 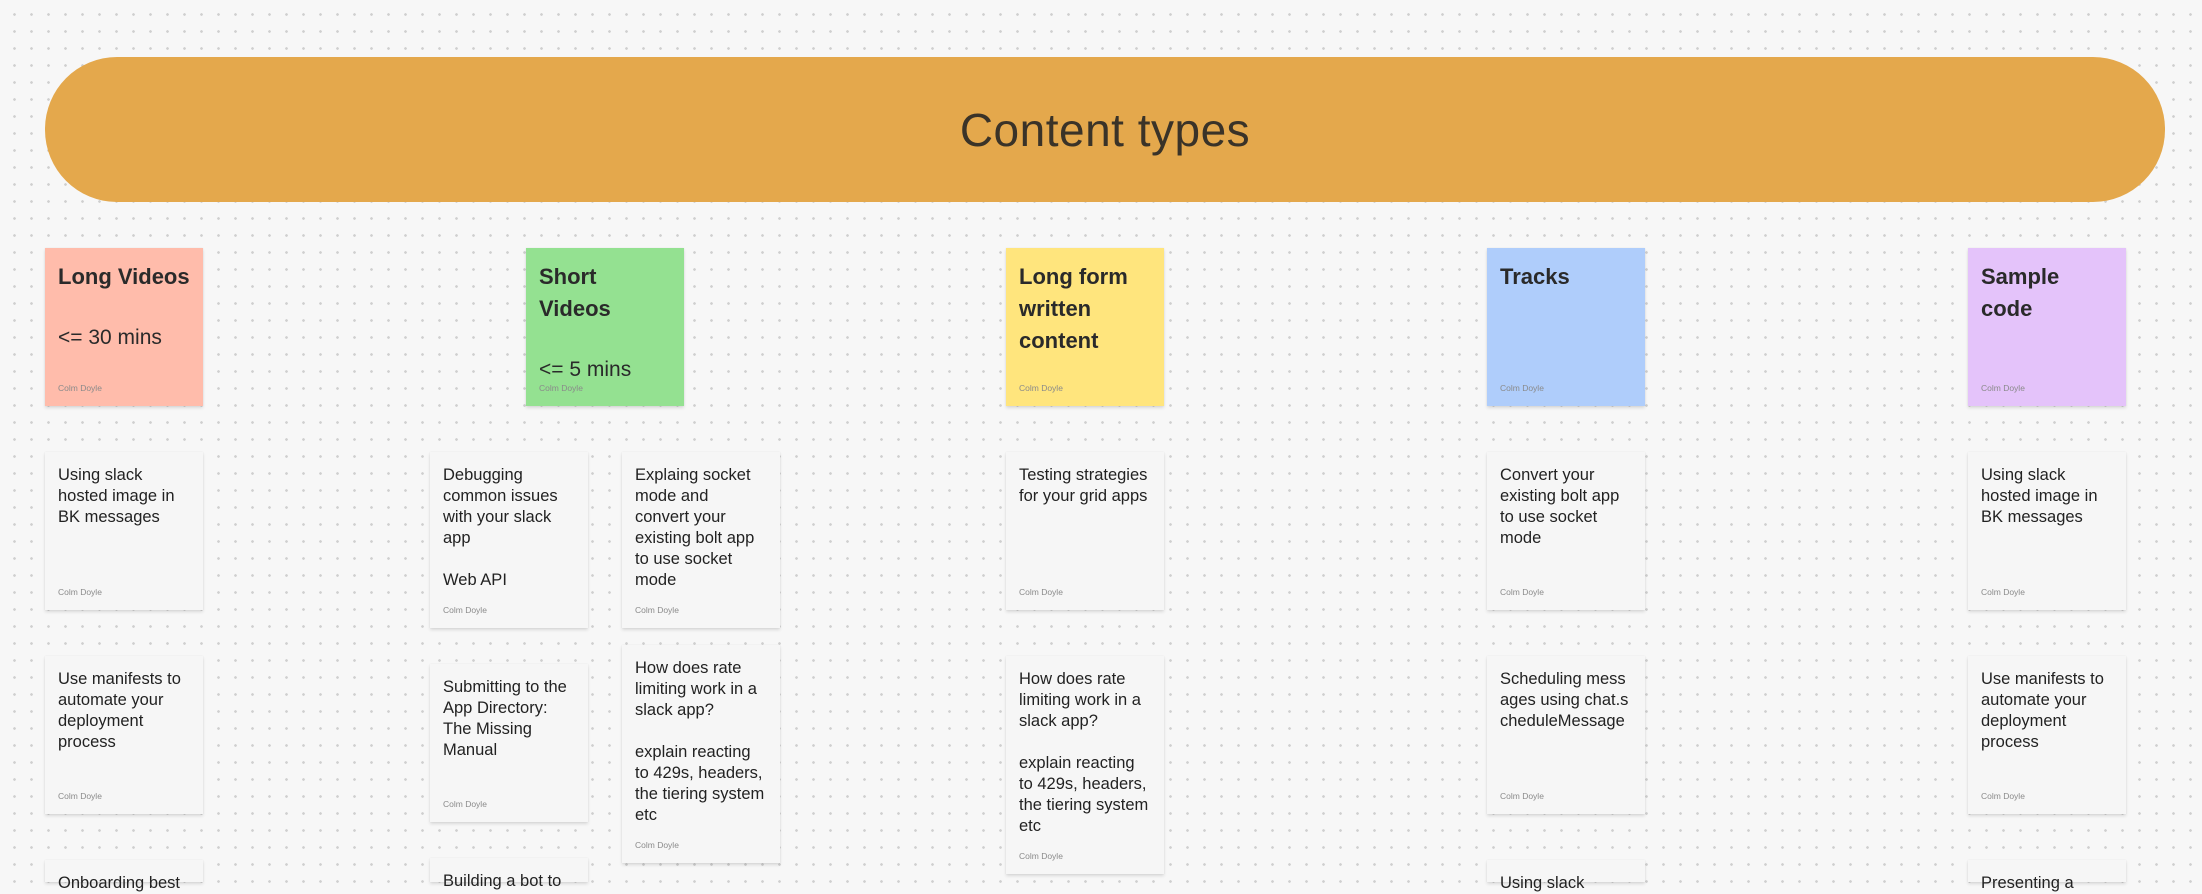 What do you see at coordinates (585, 369) in the screenshot?
I see `header-subtitle: <= 5 mins` at bounding box center [585, 369].